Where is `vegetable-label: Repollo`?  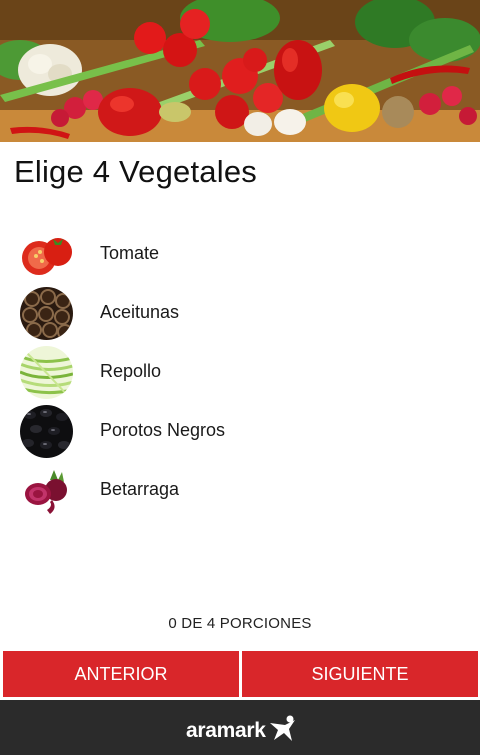
vegetable-label: Repollo is located at coordinates (131, 371).